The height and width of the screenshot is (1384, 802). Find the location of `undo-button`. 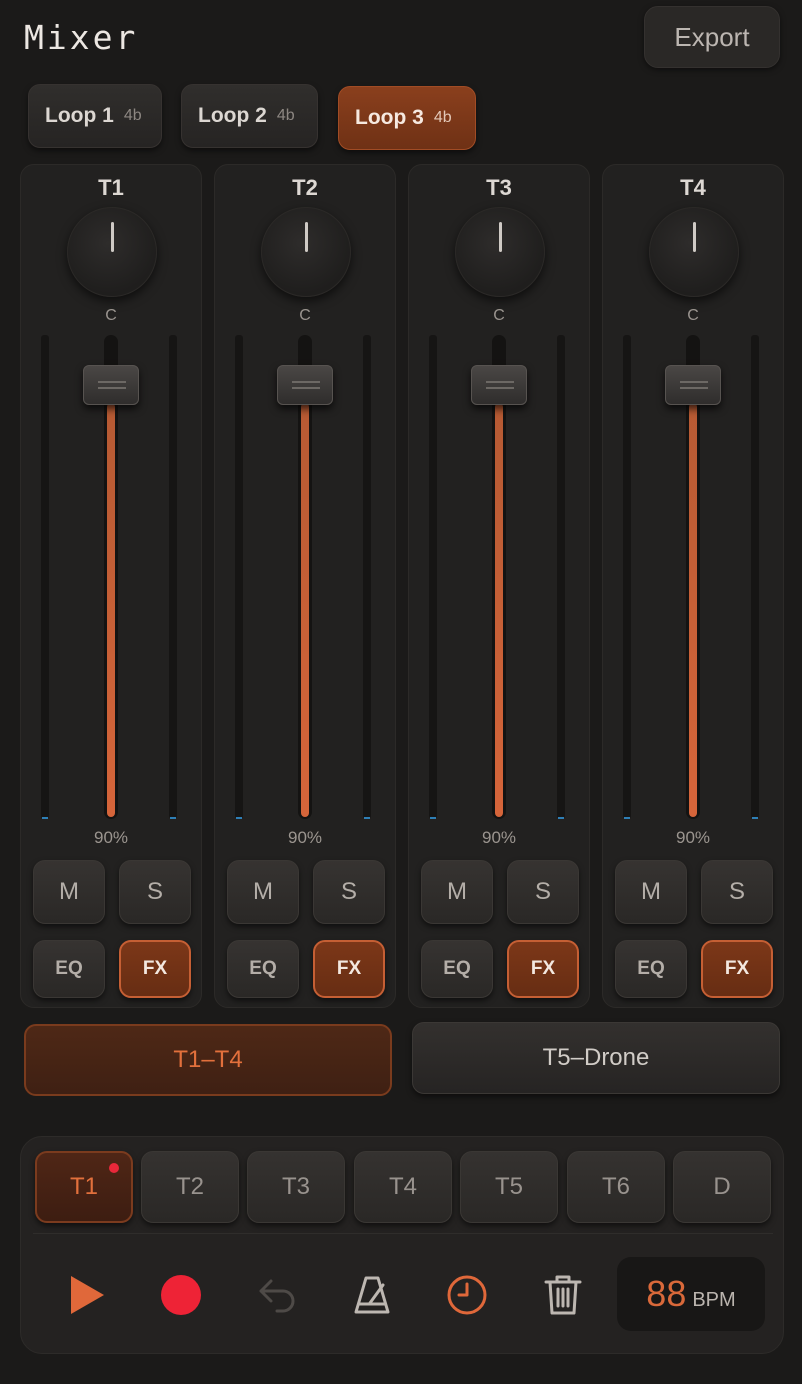

undo-button is located at coordinates (277, 1295).